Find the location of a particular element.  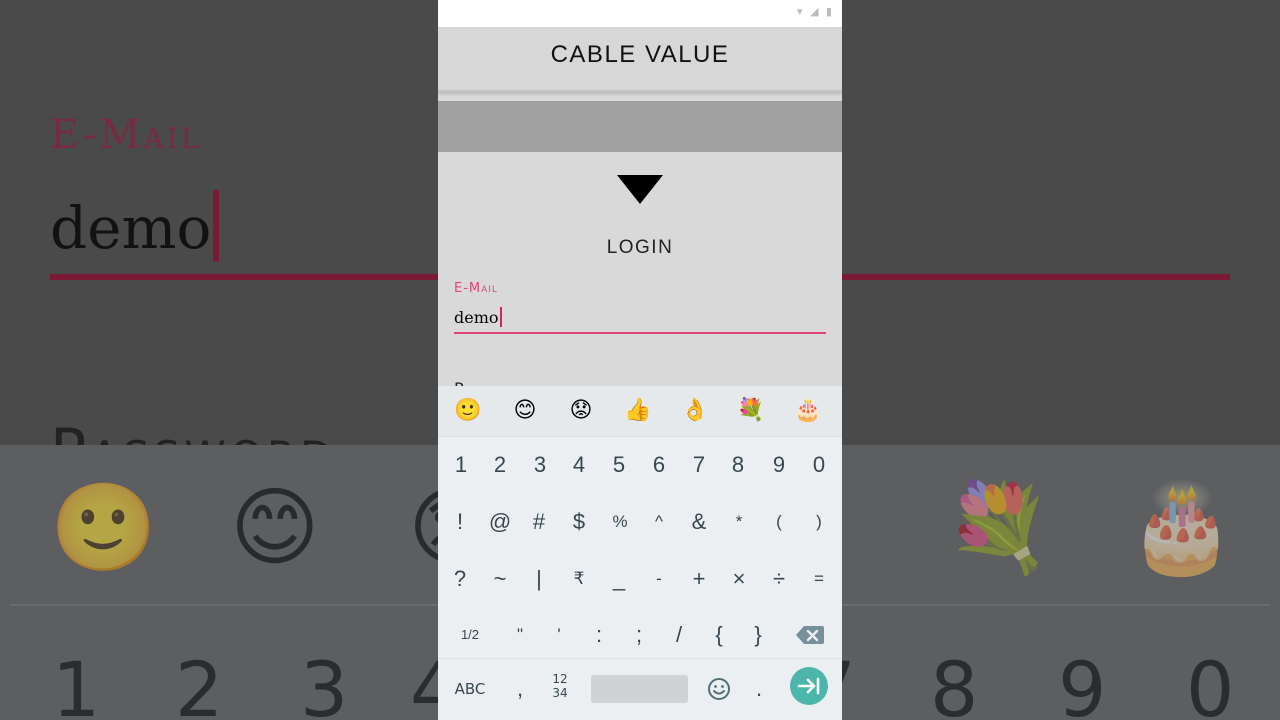

login-heading: LOGIN is located at coordinates (640, 247).